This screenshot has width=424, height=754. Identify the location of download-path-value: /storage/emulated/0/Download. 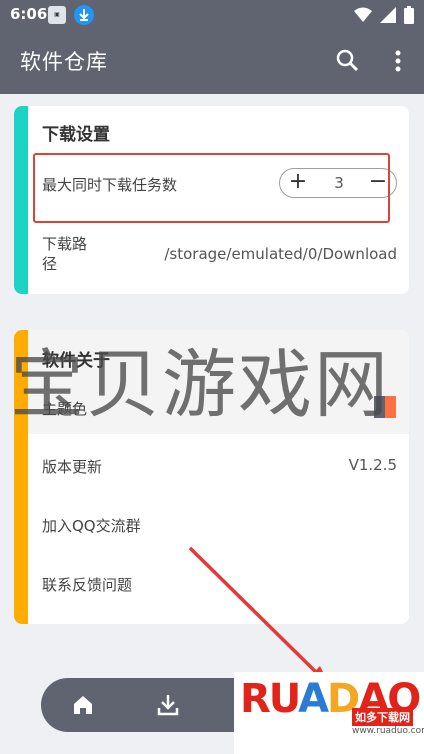
(280, 254).